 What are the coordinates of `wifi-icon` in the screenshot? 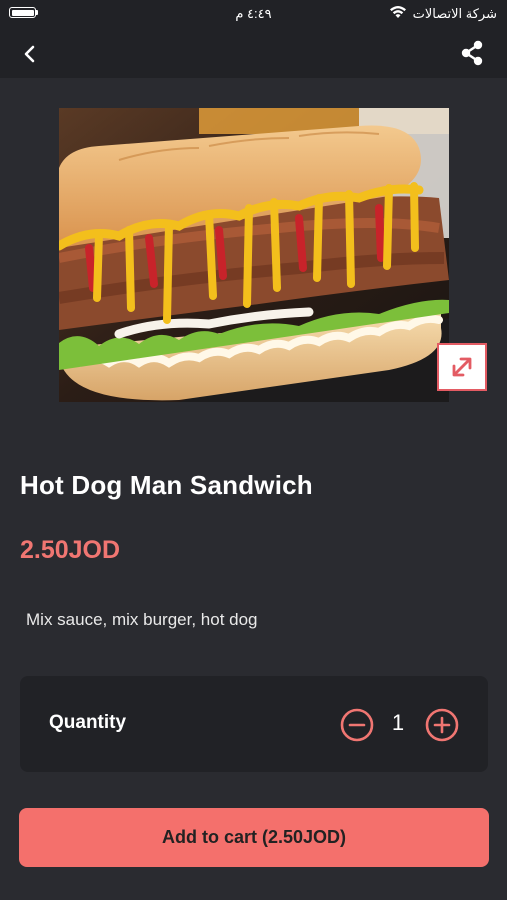 It's located at (398, 12).